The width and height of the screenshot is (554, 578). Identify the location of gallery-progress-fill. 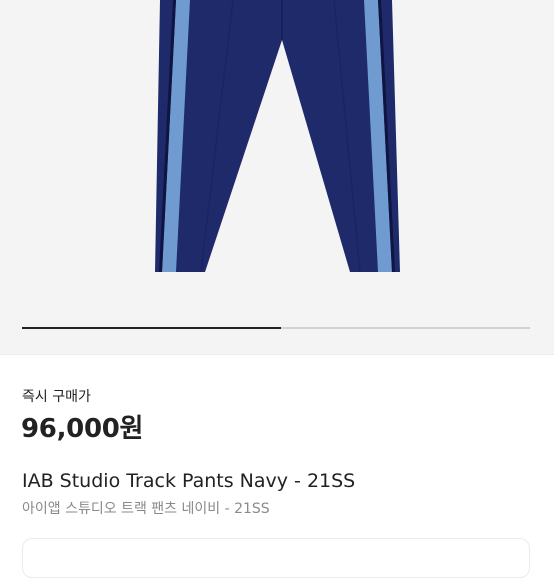
(152, 328).